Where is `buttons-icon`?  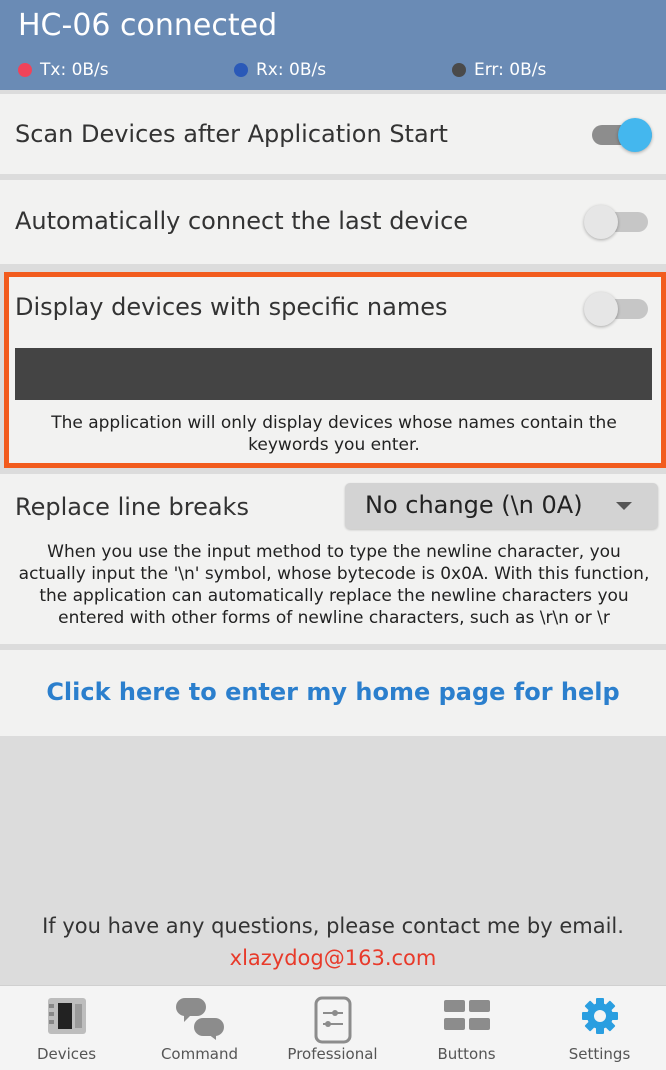 buttons-icon is located at coordinates (466, 1015).